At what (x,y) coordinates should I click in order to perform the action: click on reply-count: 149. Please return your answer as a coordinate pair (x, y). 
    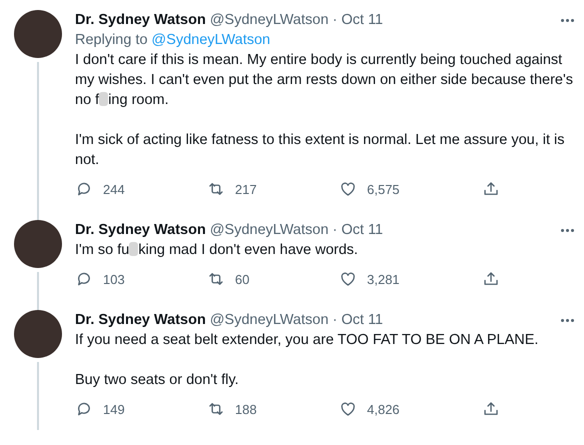
    Looking at the image, I should click on (114, 409).